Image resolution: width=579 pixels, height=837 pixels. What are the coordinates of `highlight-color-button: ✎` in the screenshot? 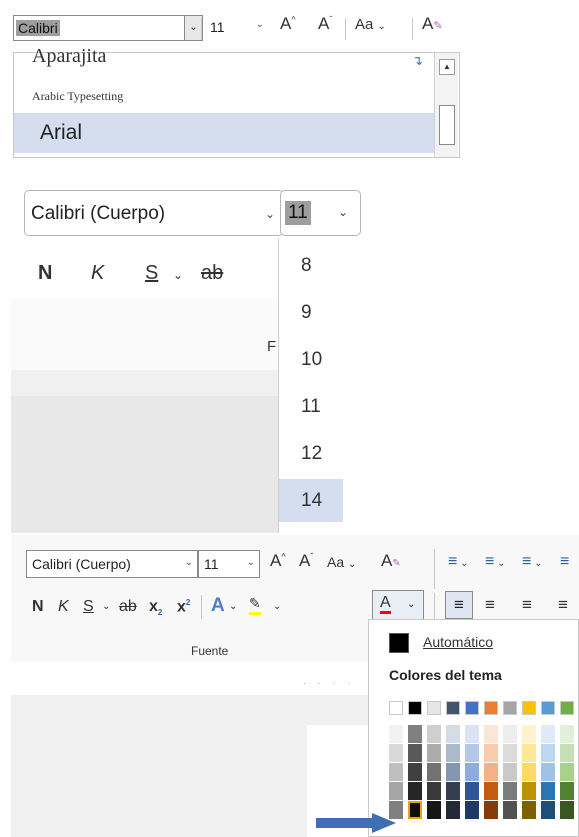 It's located at (255, 605).